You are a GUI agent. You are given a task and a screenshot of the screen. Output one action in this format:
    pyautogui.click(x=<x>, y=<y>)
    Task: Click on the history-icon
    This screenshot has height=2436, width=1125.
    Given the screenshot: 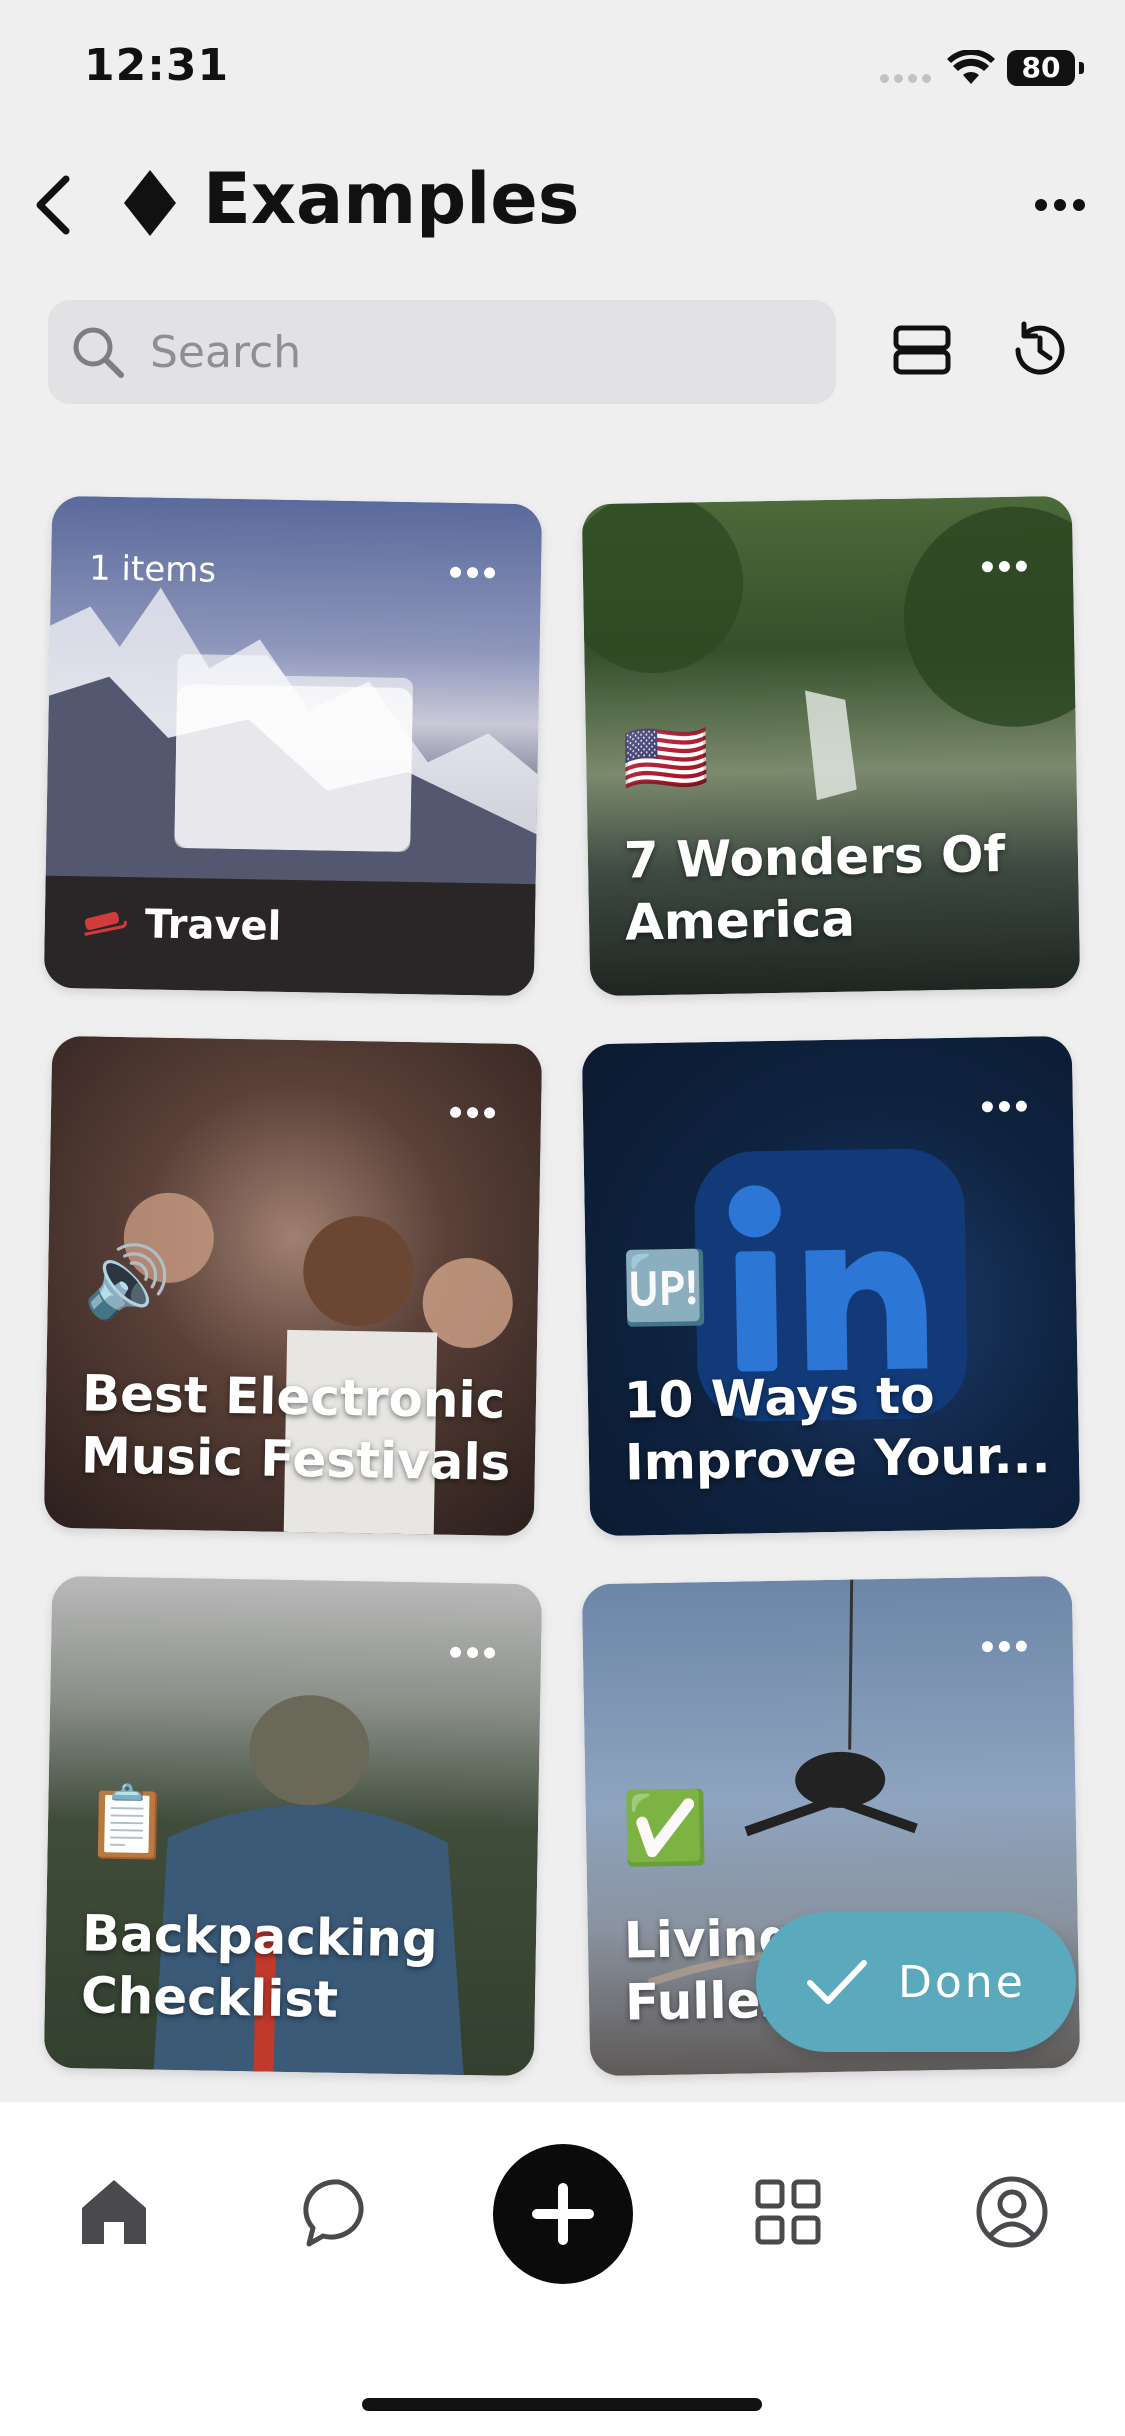 What is the action you would take?
    pyautogui.click(x=1040, y=350)
    